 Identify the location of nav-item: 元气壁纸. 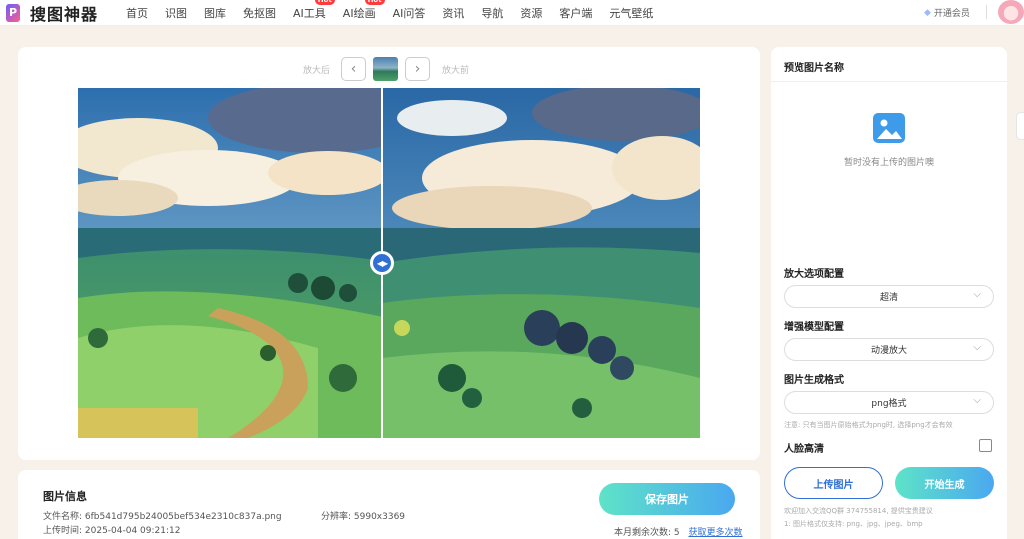
(631, 13).